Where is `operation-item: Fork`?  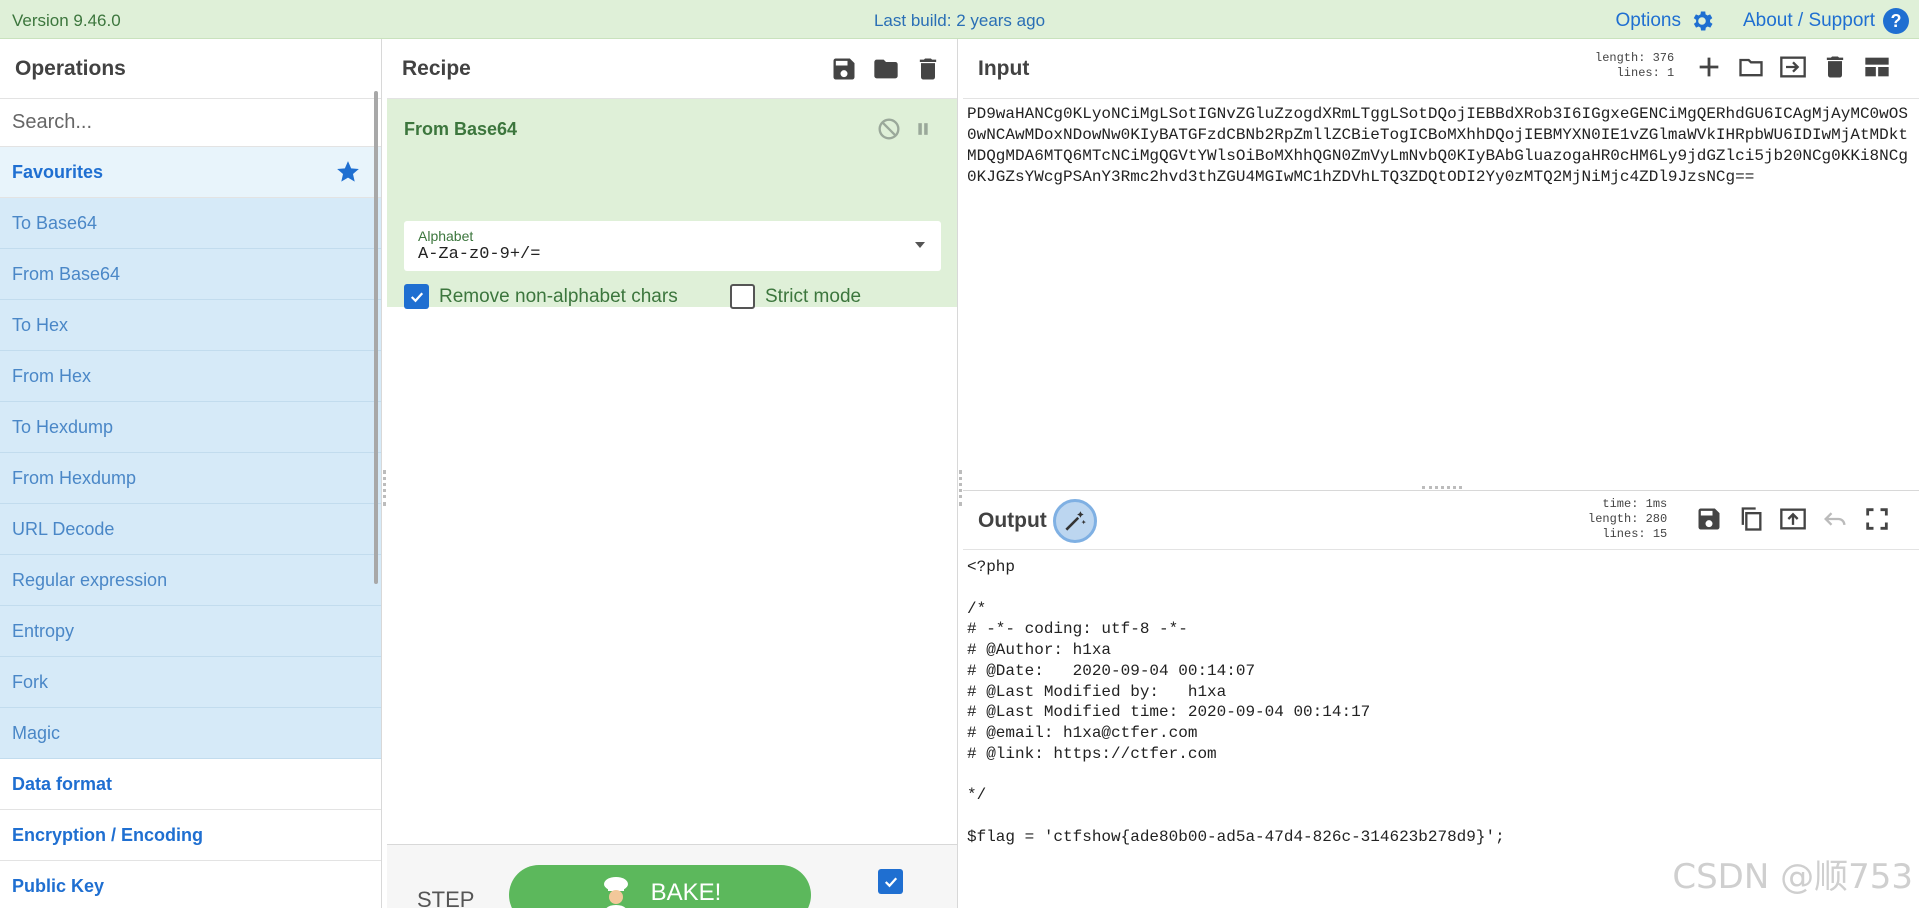 operation-item: Fork is located at coordinates (190, 682).